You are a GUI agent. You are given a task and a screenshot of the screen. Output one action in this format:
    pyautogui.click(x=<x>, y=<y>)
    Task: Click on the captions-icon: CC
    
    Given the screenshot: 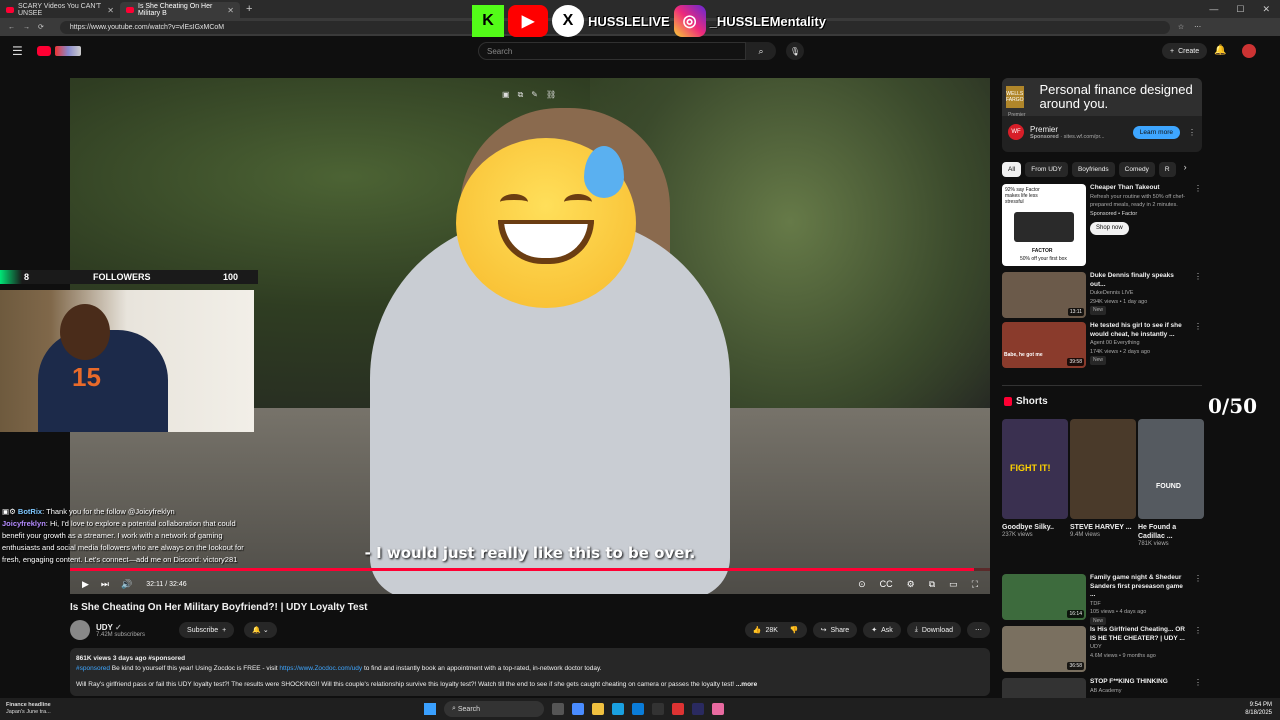 What is the action you would take?
    pyautogui.click(x=886, y=584)
    